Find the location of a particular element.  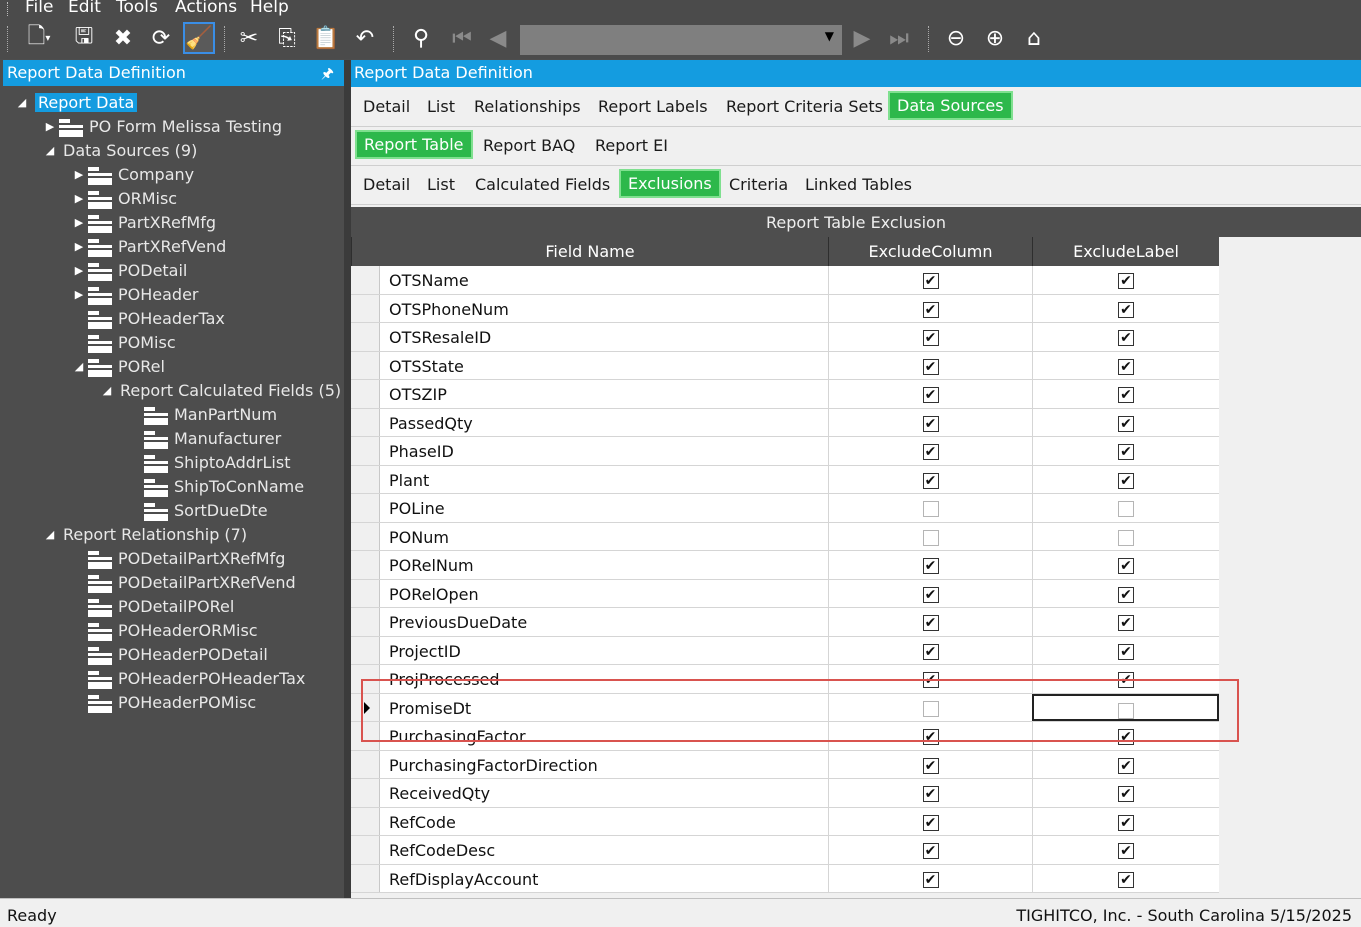

tab-criteria: Criteria is located at coordinates (758, 184).